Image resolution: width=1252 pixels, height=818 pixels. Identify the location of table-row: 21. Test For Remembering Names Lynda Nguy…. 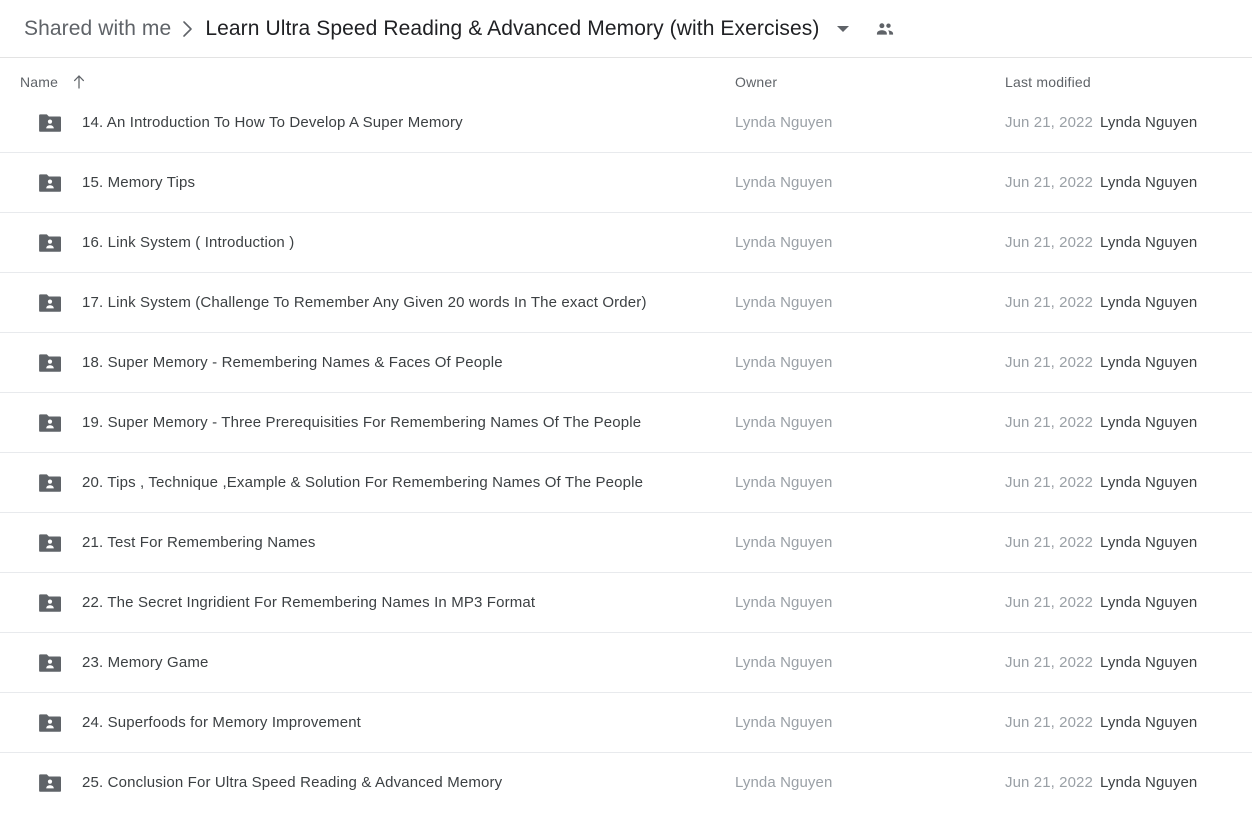
(626, 542).